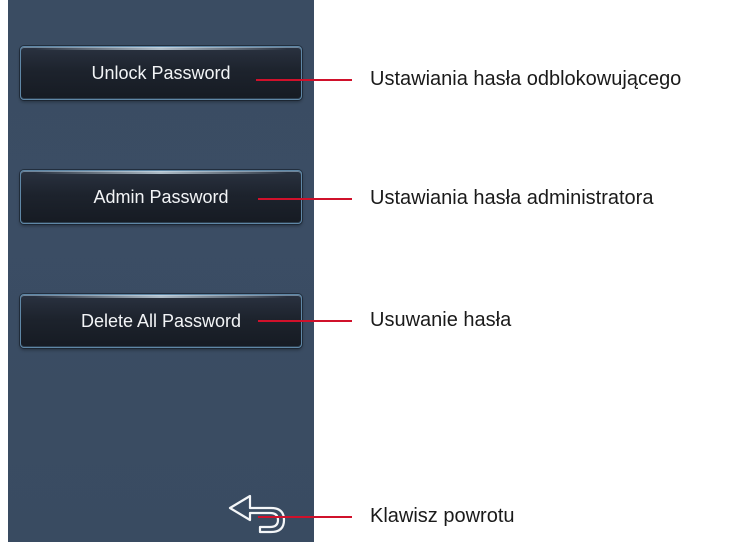  What do you see at coordinates (441, 320) in the screenshot?
I see `callout-delete: Usuwanie hasła` at bounding box center [441, 320].